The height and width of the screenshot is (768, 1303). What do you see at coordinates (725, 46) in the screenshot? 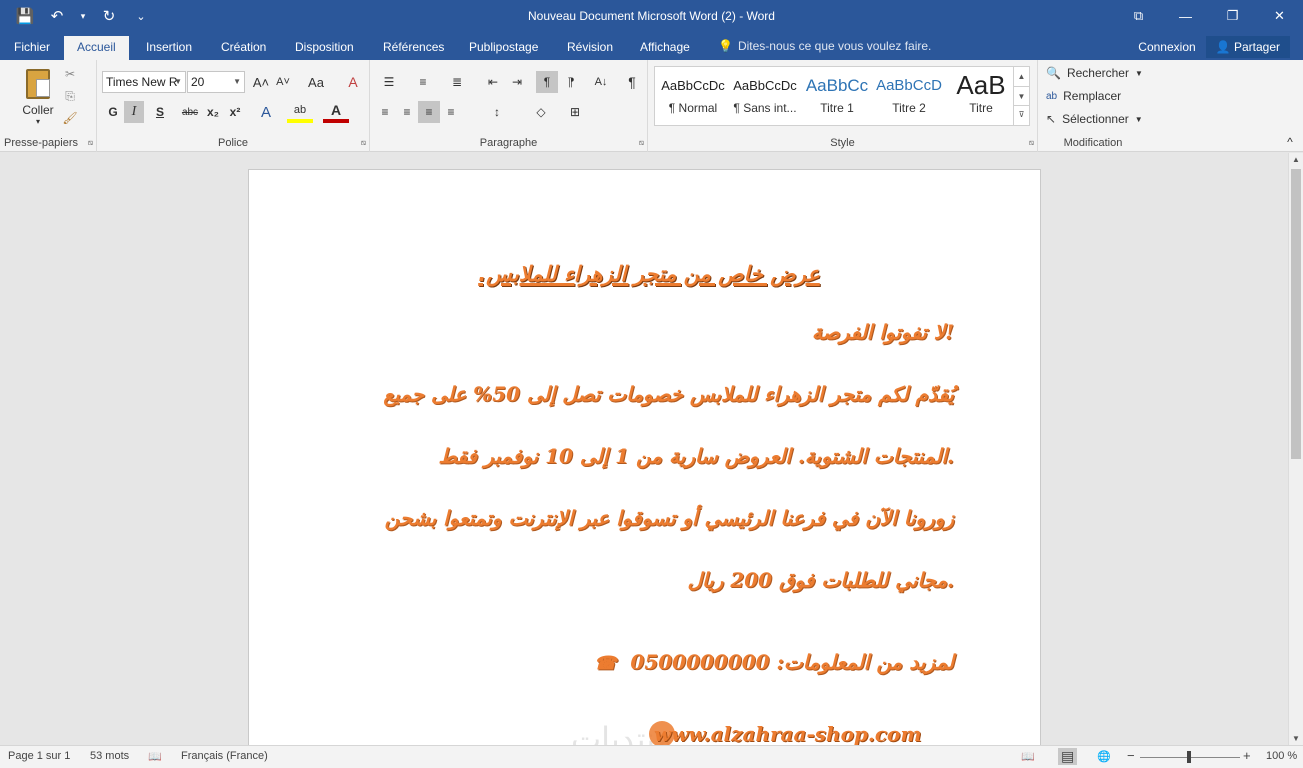
I see `lightbulb-icon: 💡` at bounding box center [725, 46].